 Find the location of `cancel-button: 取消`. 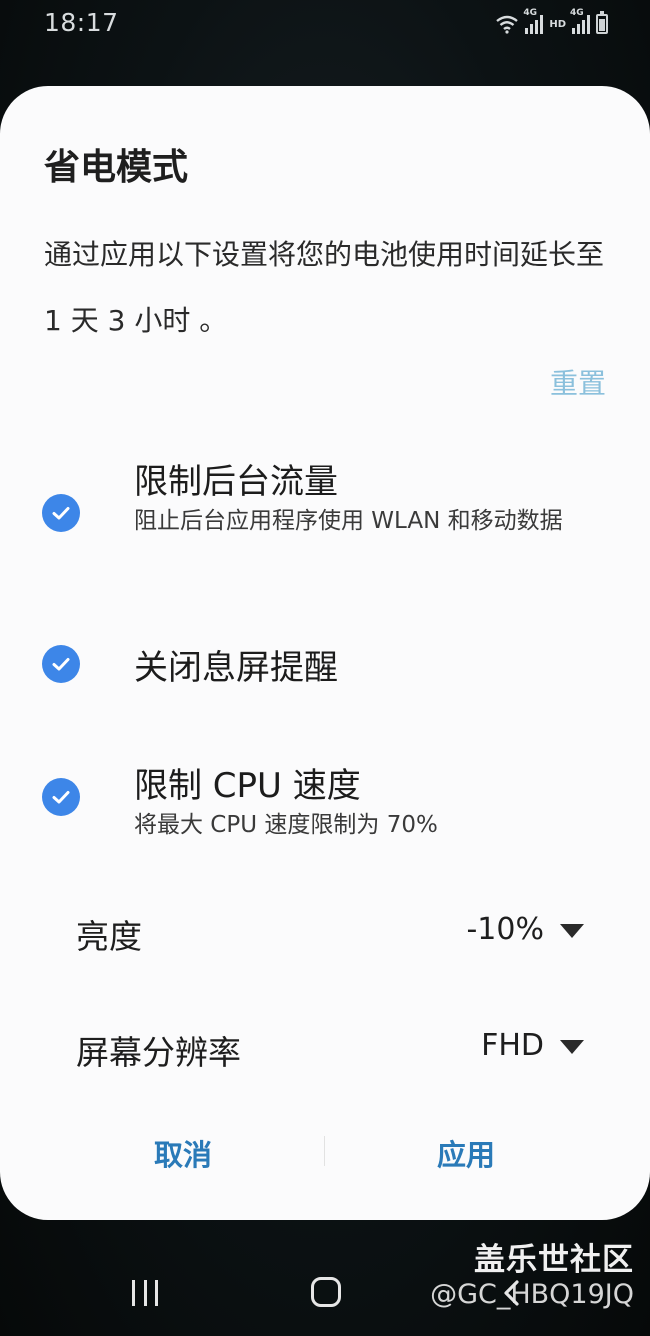

cancel-button: 取消 is located at coordinates (183, 1153).